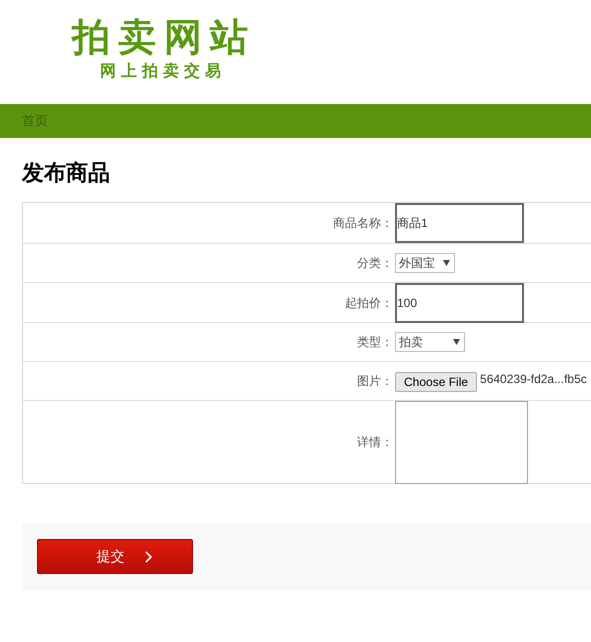 The height and width of the screenshot is (642, 591). Describe the element at coordinates (459, 302) in the screenshot. I see `text-input: 100` at that location.